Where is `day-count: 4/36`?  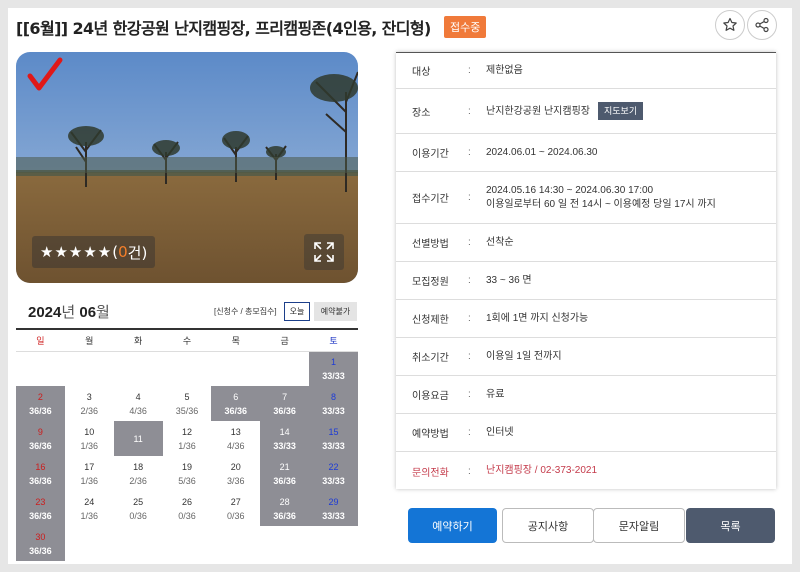 day-count: 4/36 is located at coordinates (138, 410).